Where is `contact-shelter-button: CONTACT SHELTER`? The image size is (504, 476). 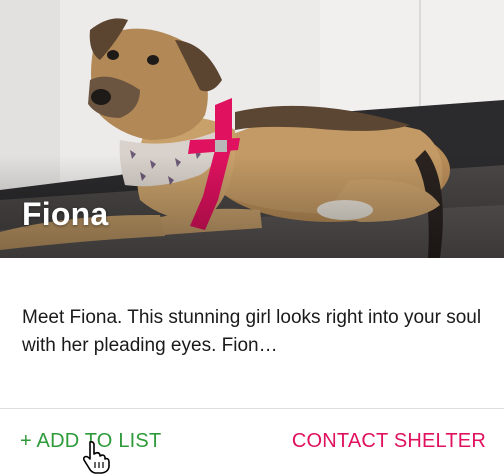 contact-shelter-button: CONTACT SHELTER is located at coordinates (389, 441).